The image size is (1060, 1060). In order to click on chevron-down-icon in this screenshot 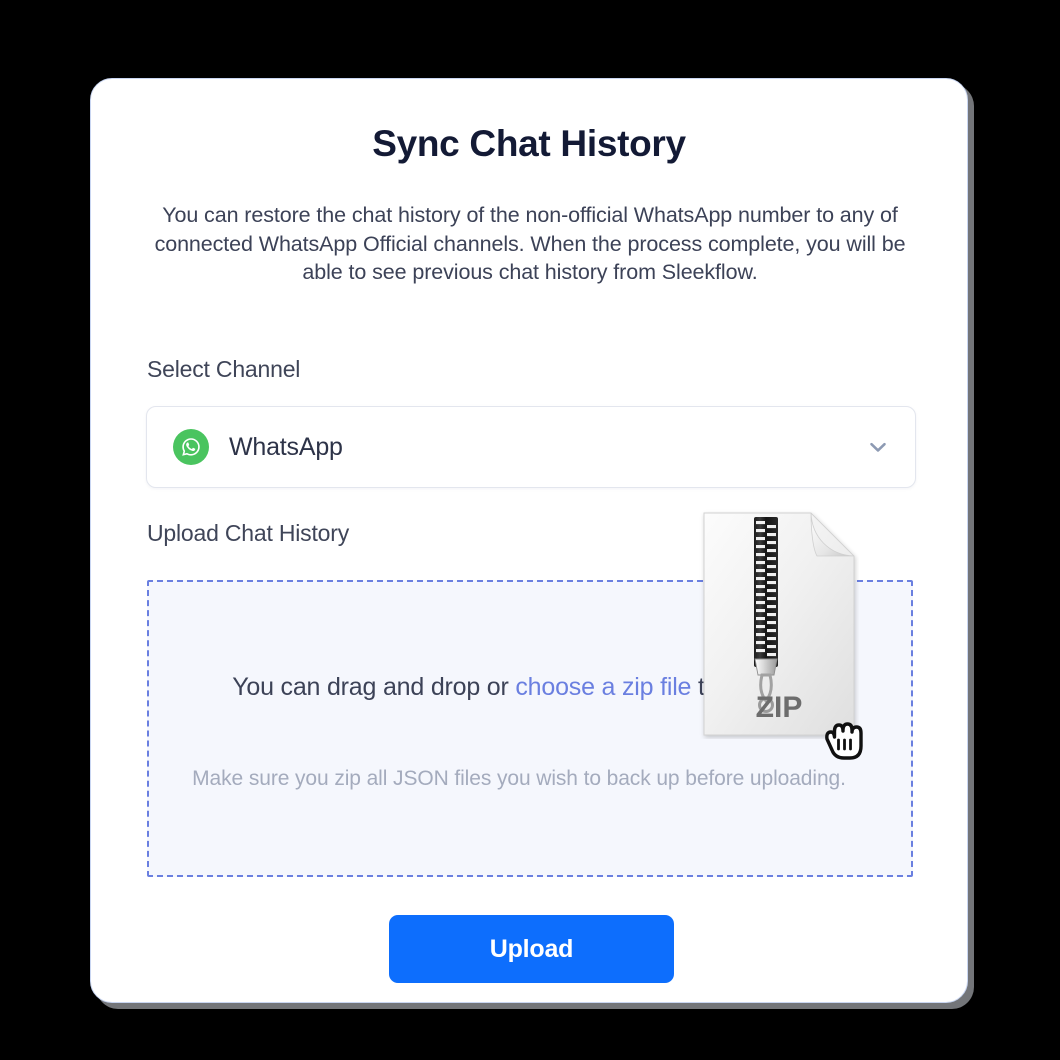, I will do `click(878, 447)`.